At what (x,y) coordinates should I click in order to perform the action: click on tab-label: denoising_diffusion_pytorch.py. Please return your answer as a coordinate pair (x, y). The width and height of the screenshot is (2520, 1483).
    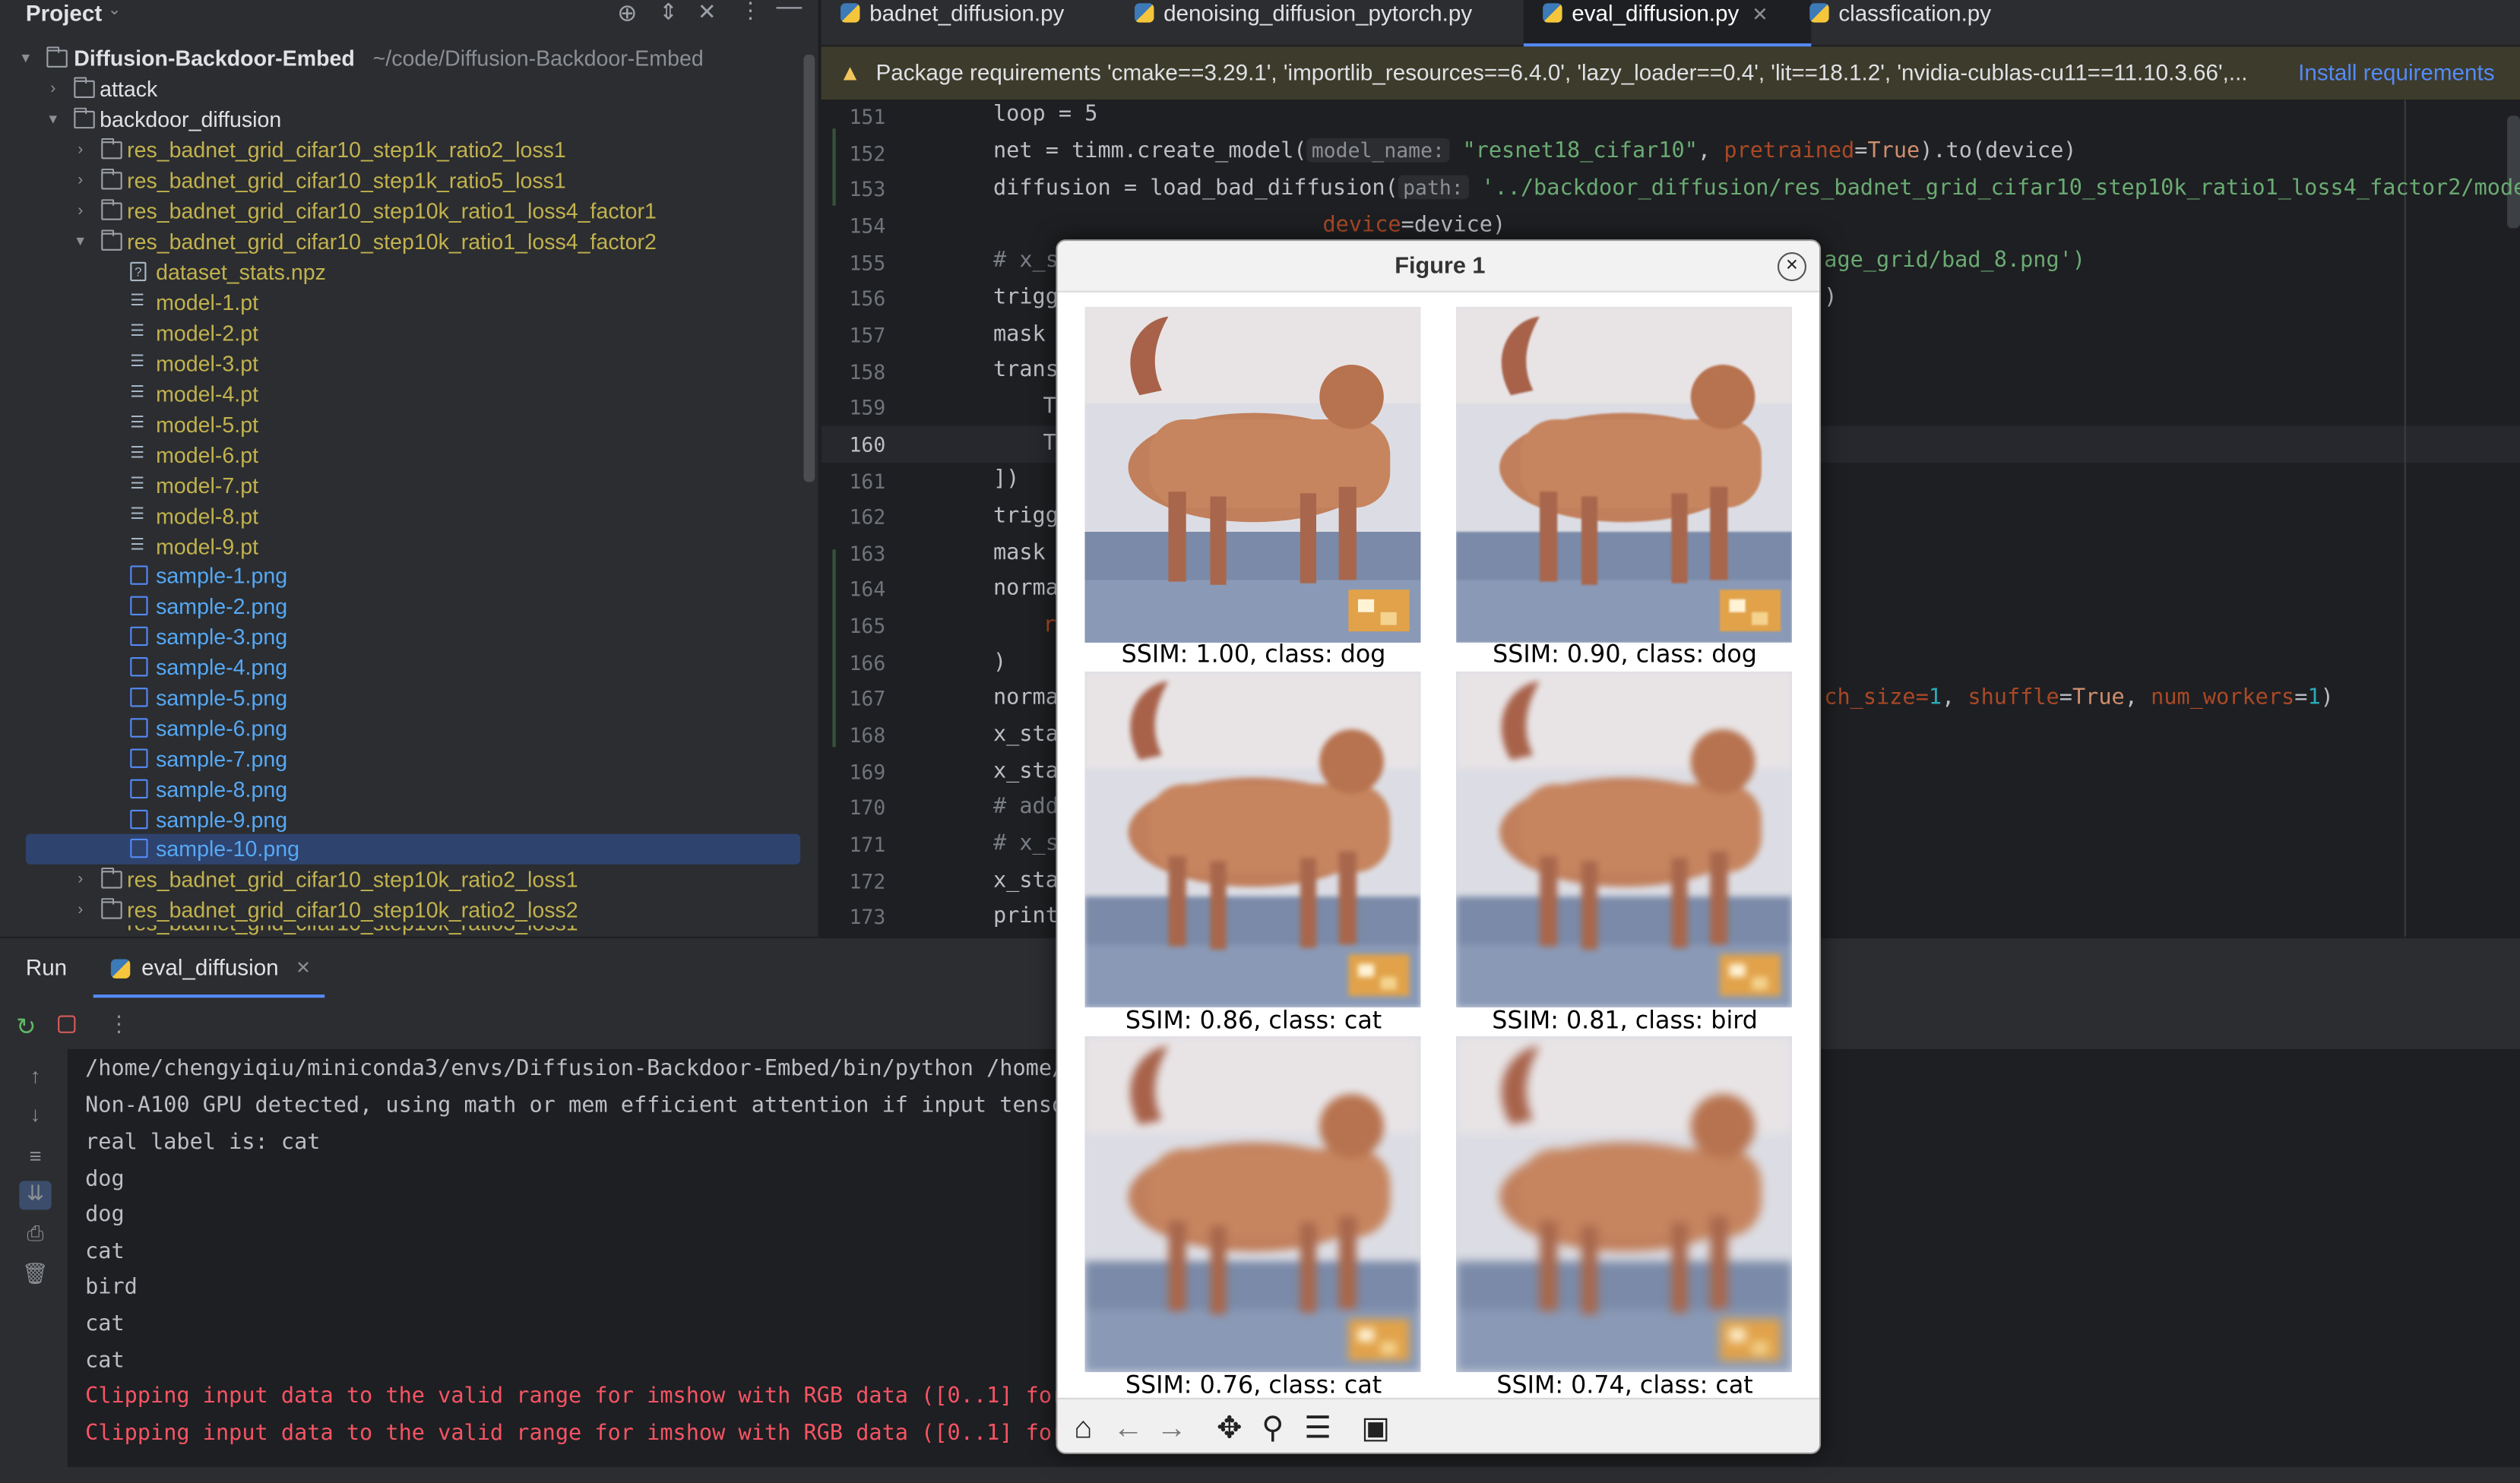
    Looking at the image, I should click on (1318, 13).